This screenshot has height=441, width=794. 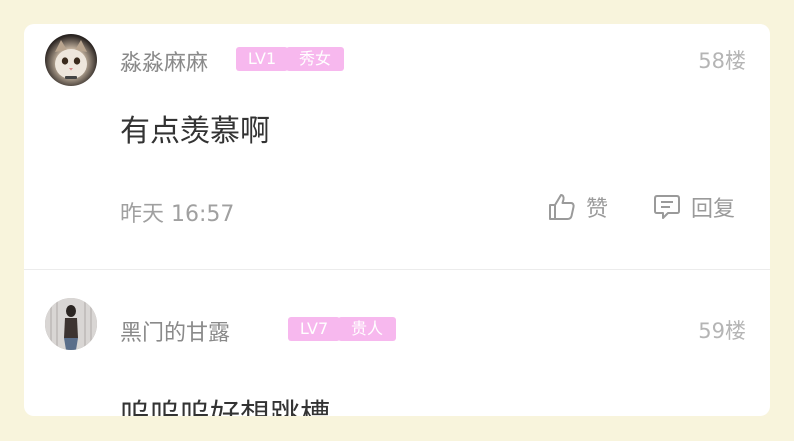 I want to click on cat-avatar-icon, so click(x=71, y=59).